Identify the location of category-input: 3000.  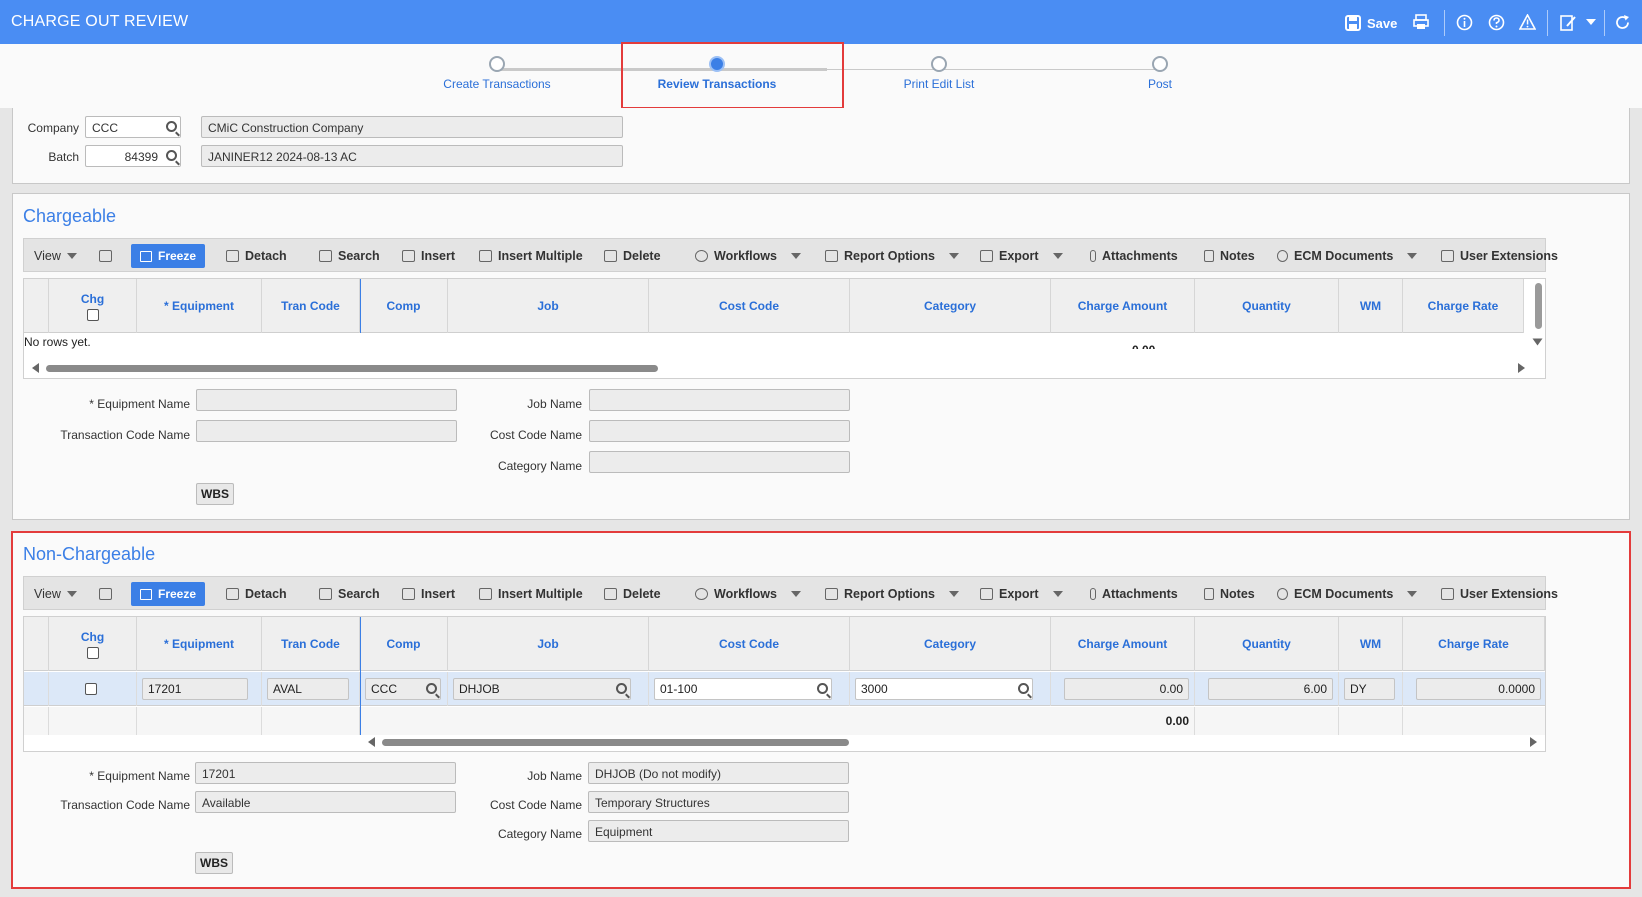
(944, 689).